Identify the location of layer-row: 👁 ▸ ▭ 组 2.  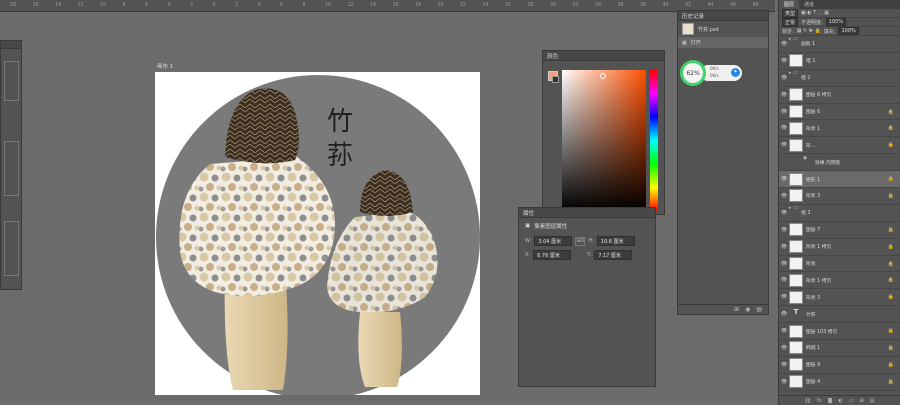
(839, 78).